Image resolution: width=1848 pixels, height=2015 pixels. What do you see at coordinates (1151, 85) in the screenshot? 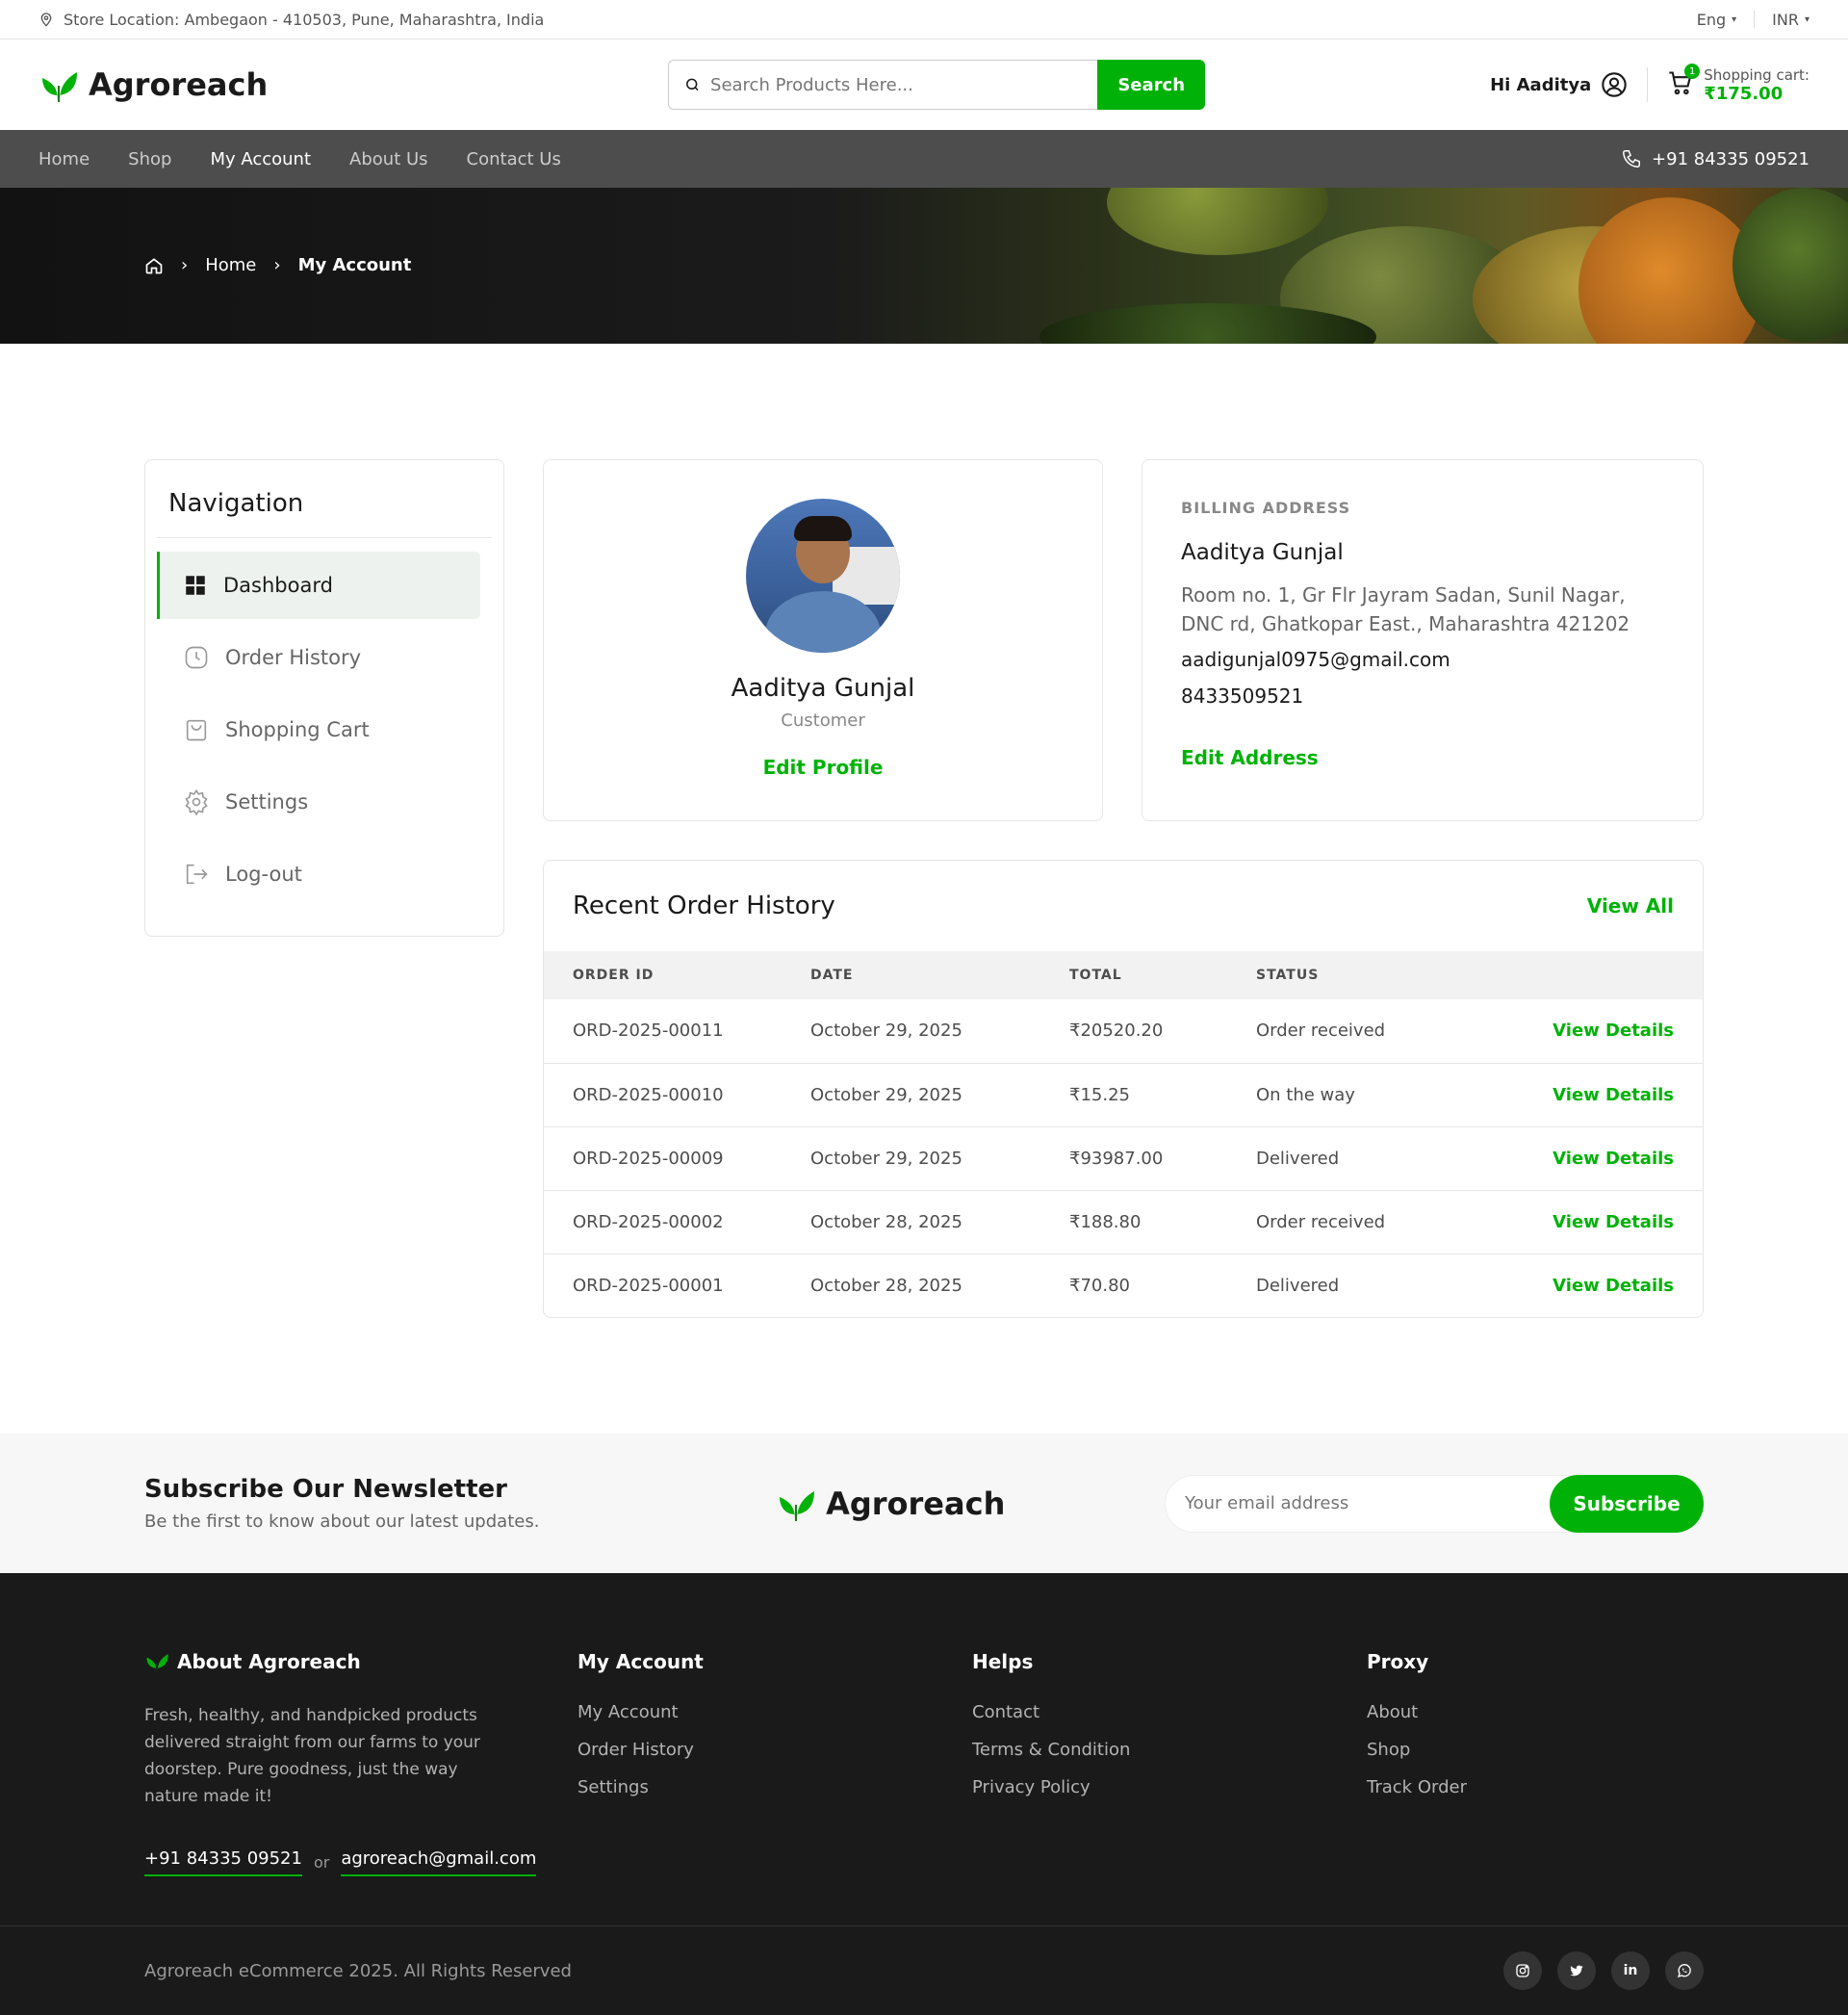
I see `search-button: Search` at bounding box center [1151, 85].